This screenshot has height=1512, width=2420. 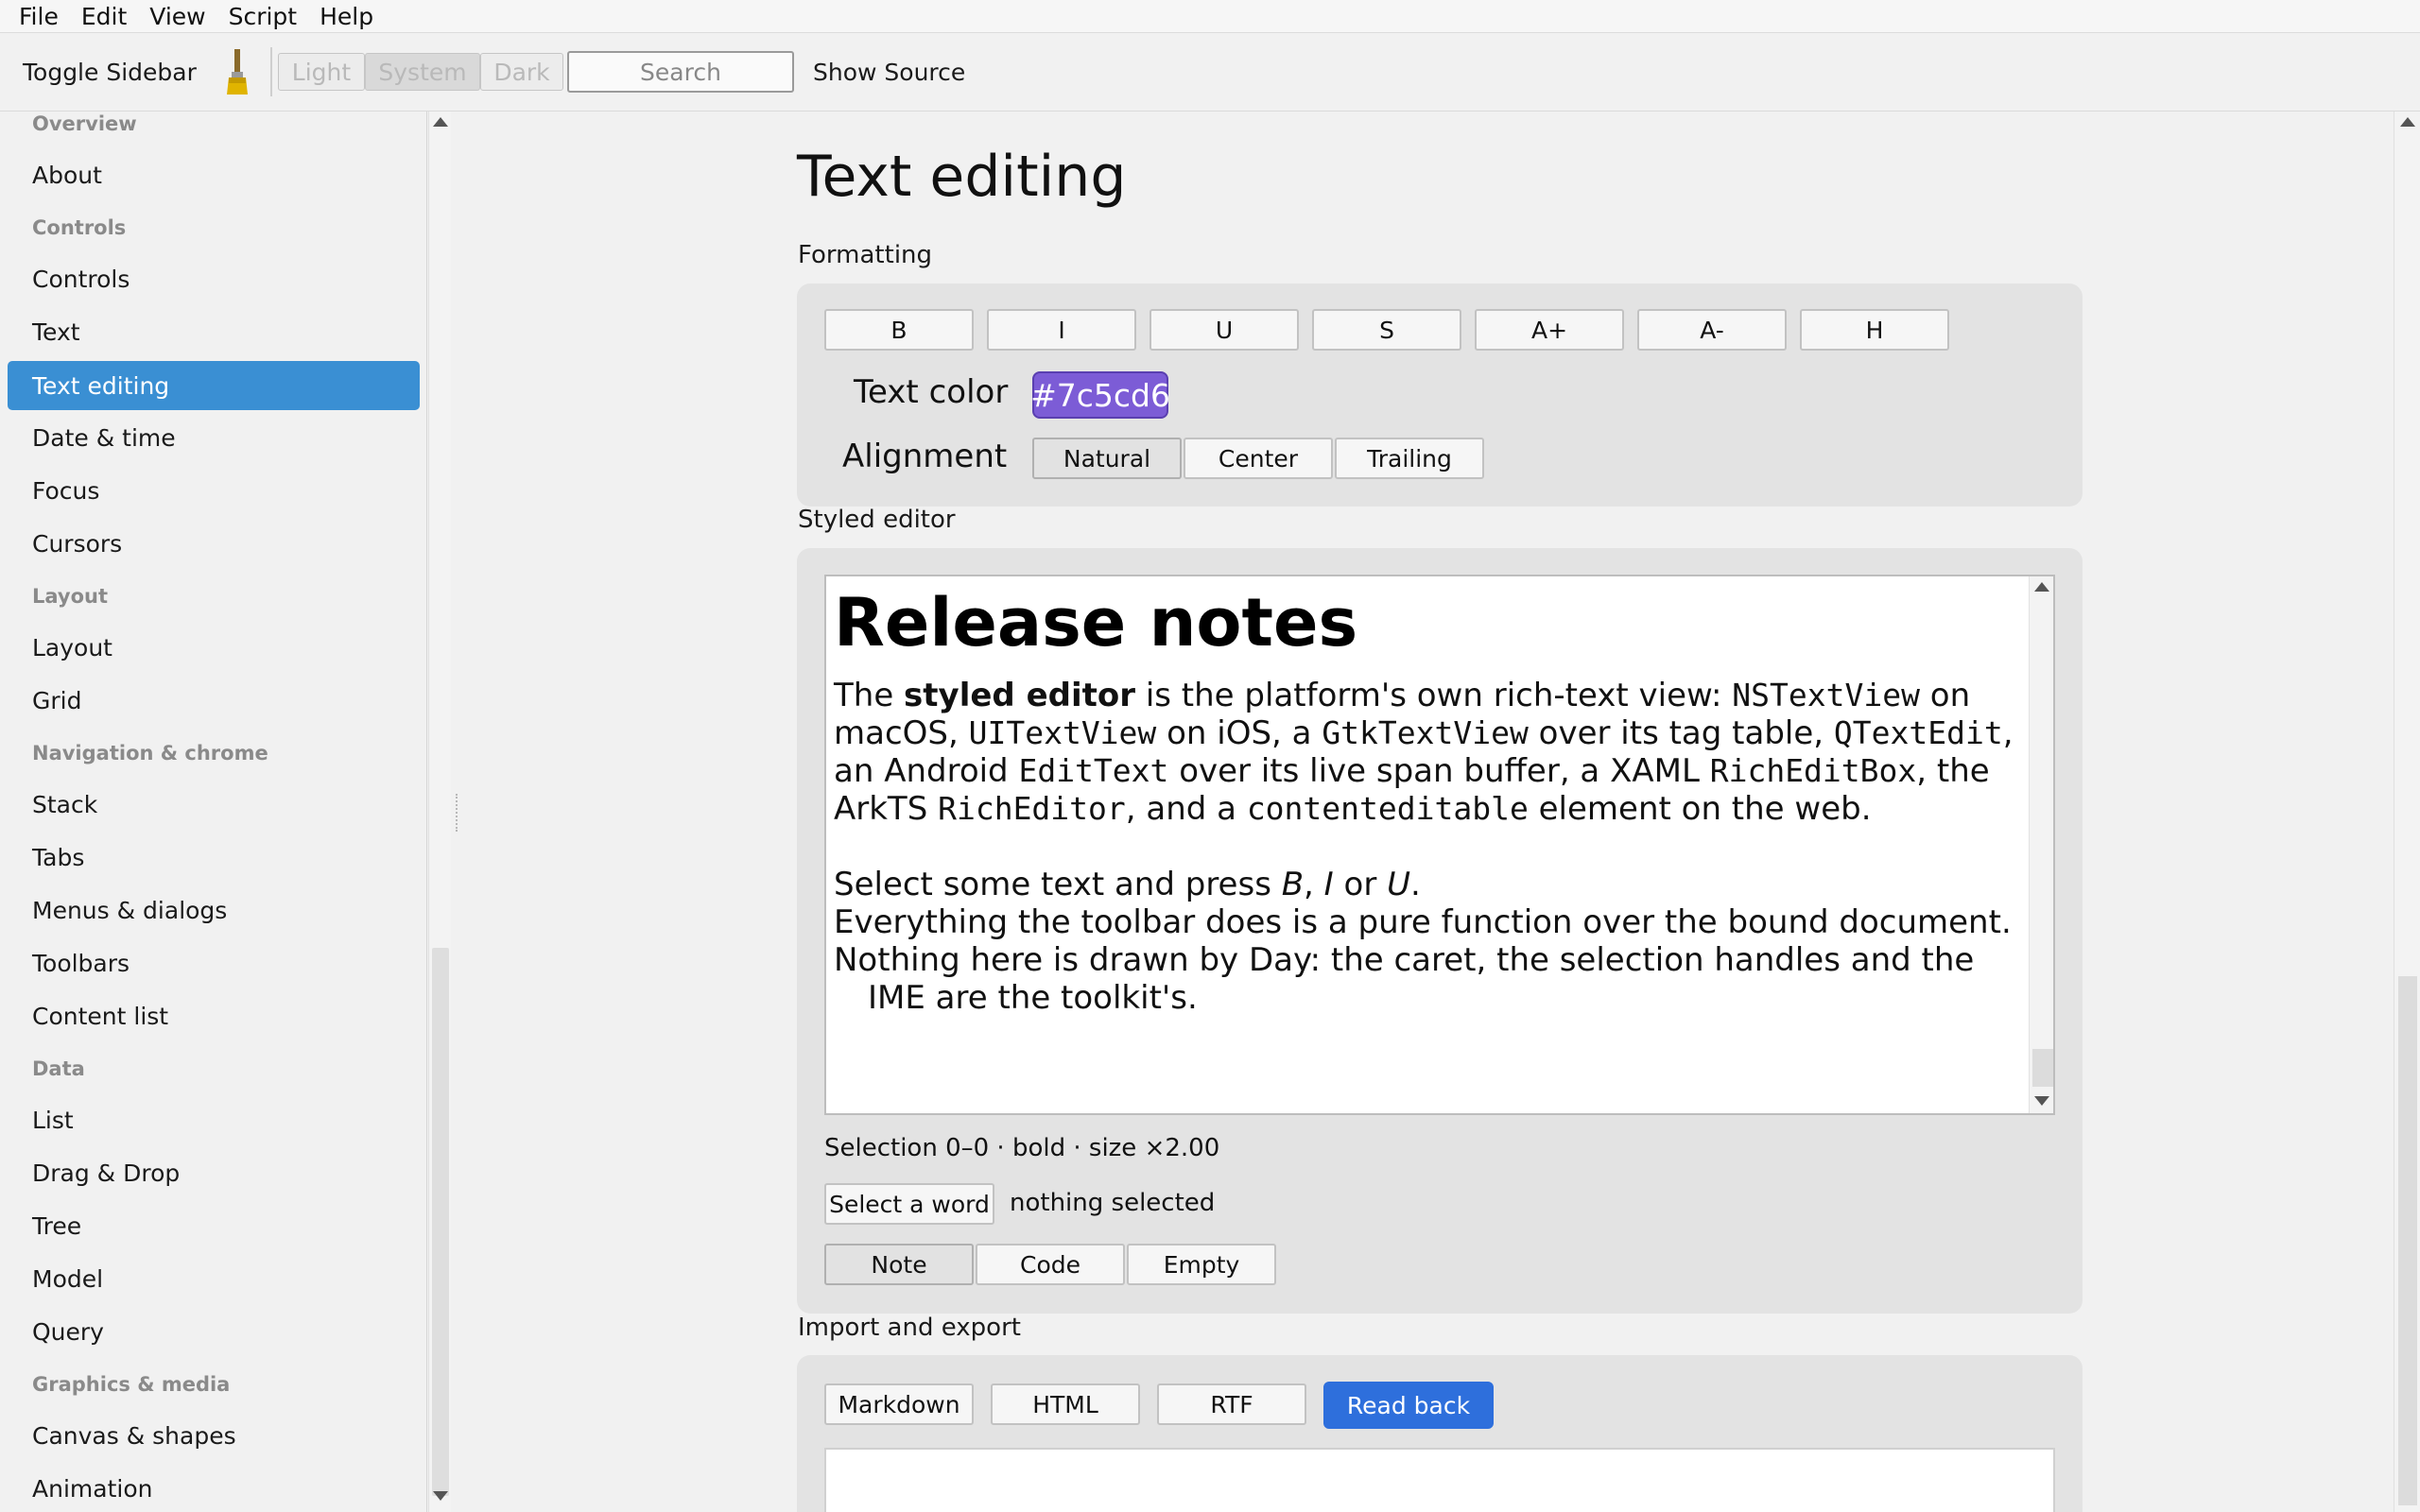 What do you see at coordinates (58, 1068) in the screenshot?
I see `sidebar-section-data: Data` at bounding box center [58, 1068].